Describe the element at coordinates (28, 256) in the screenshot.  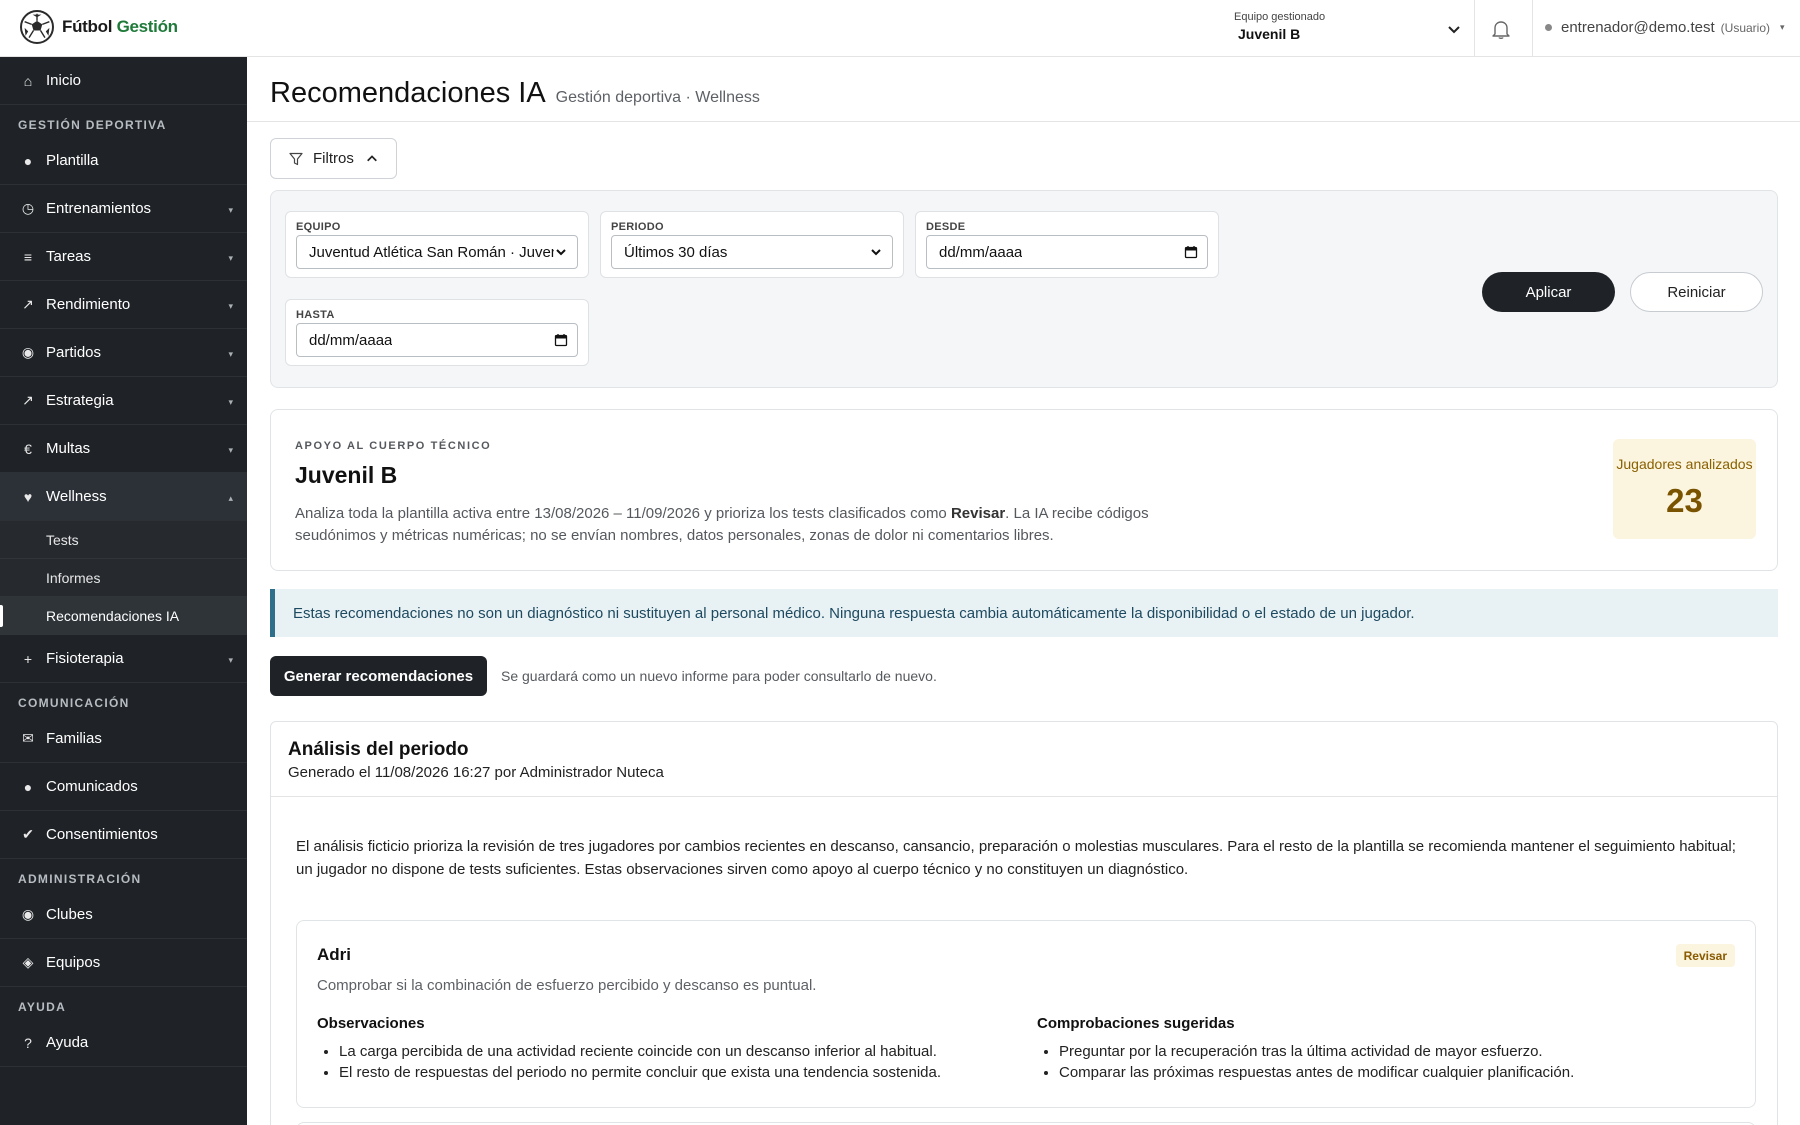
I see `list-icon: ≡` at that location.